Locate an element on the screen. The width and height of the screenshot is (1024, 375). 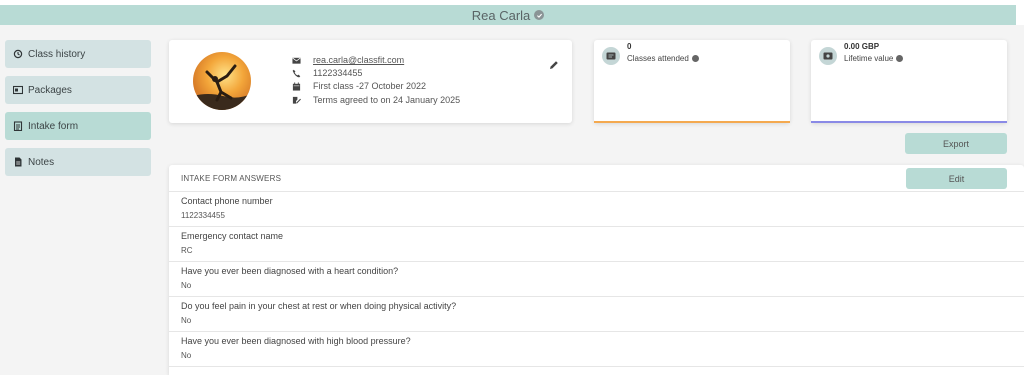
package-icon is located at coordinates (18, 90).